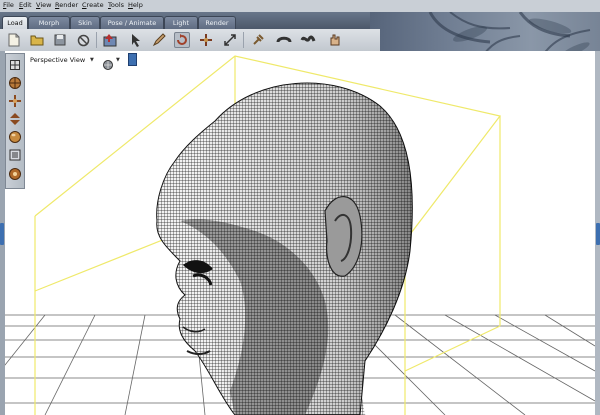 Image resolution: width=600 pixels, height=415 pixels. I want to click on import-icon, so click(110, 40).